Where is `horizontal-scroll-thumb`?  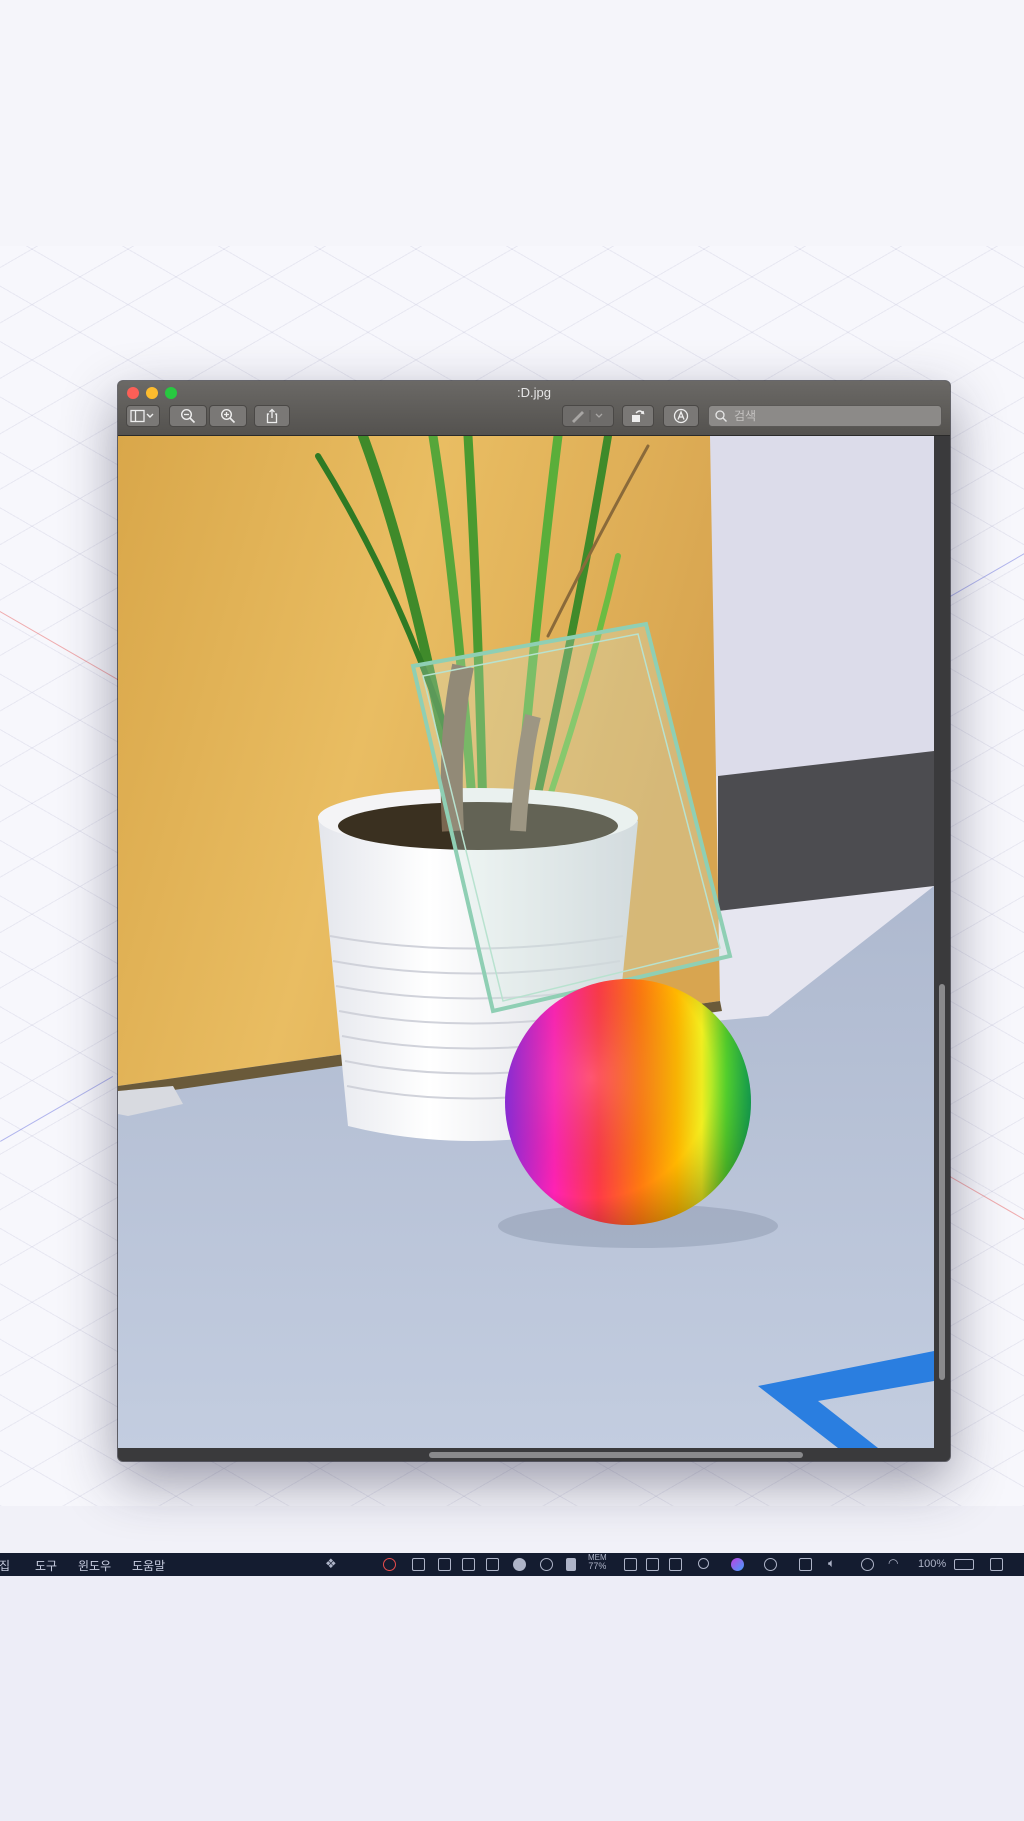 horizontal-scroll-thumb is located at coordinates (616, 1455).